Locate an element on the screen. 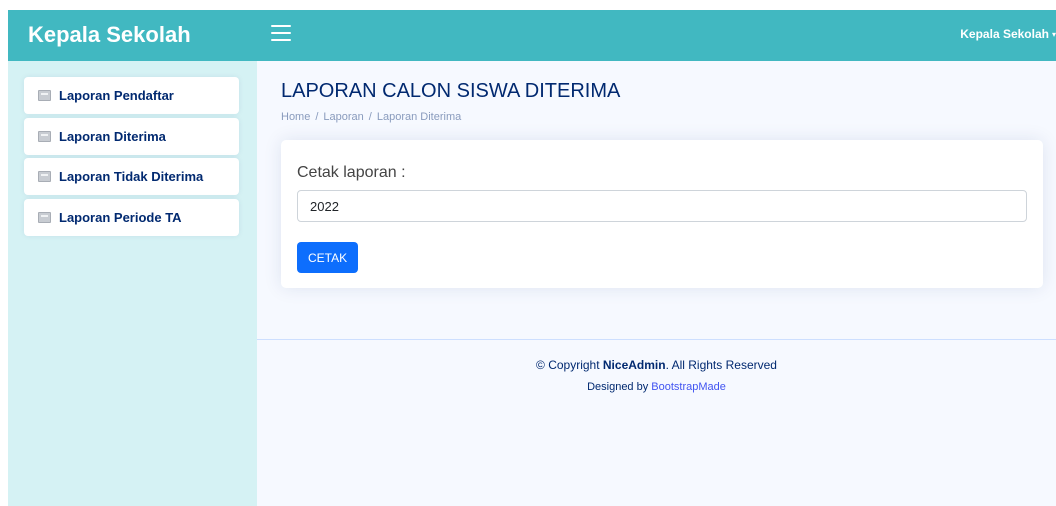  credits-text: Designed by BootstrapMade is located at coordinates (656, 387).